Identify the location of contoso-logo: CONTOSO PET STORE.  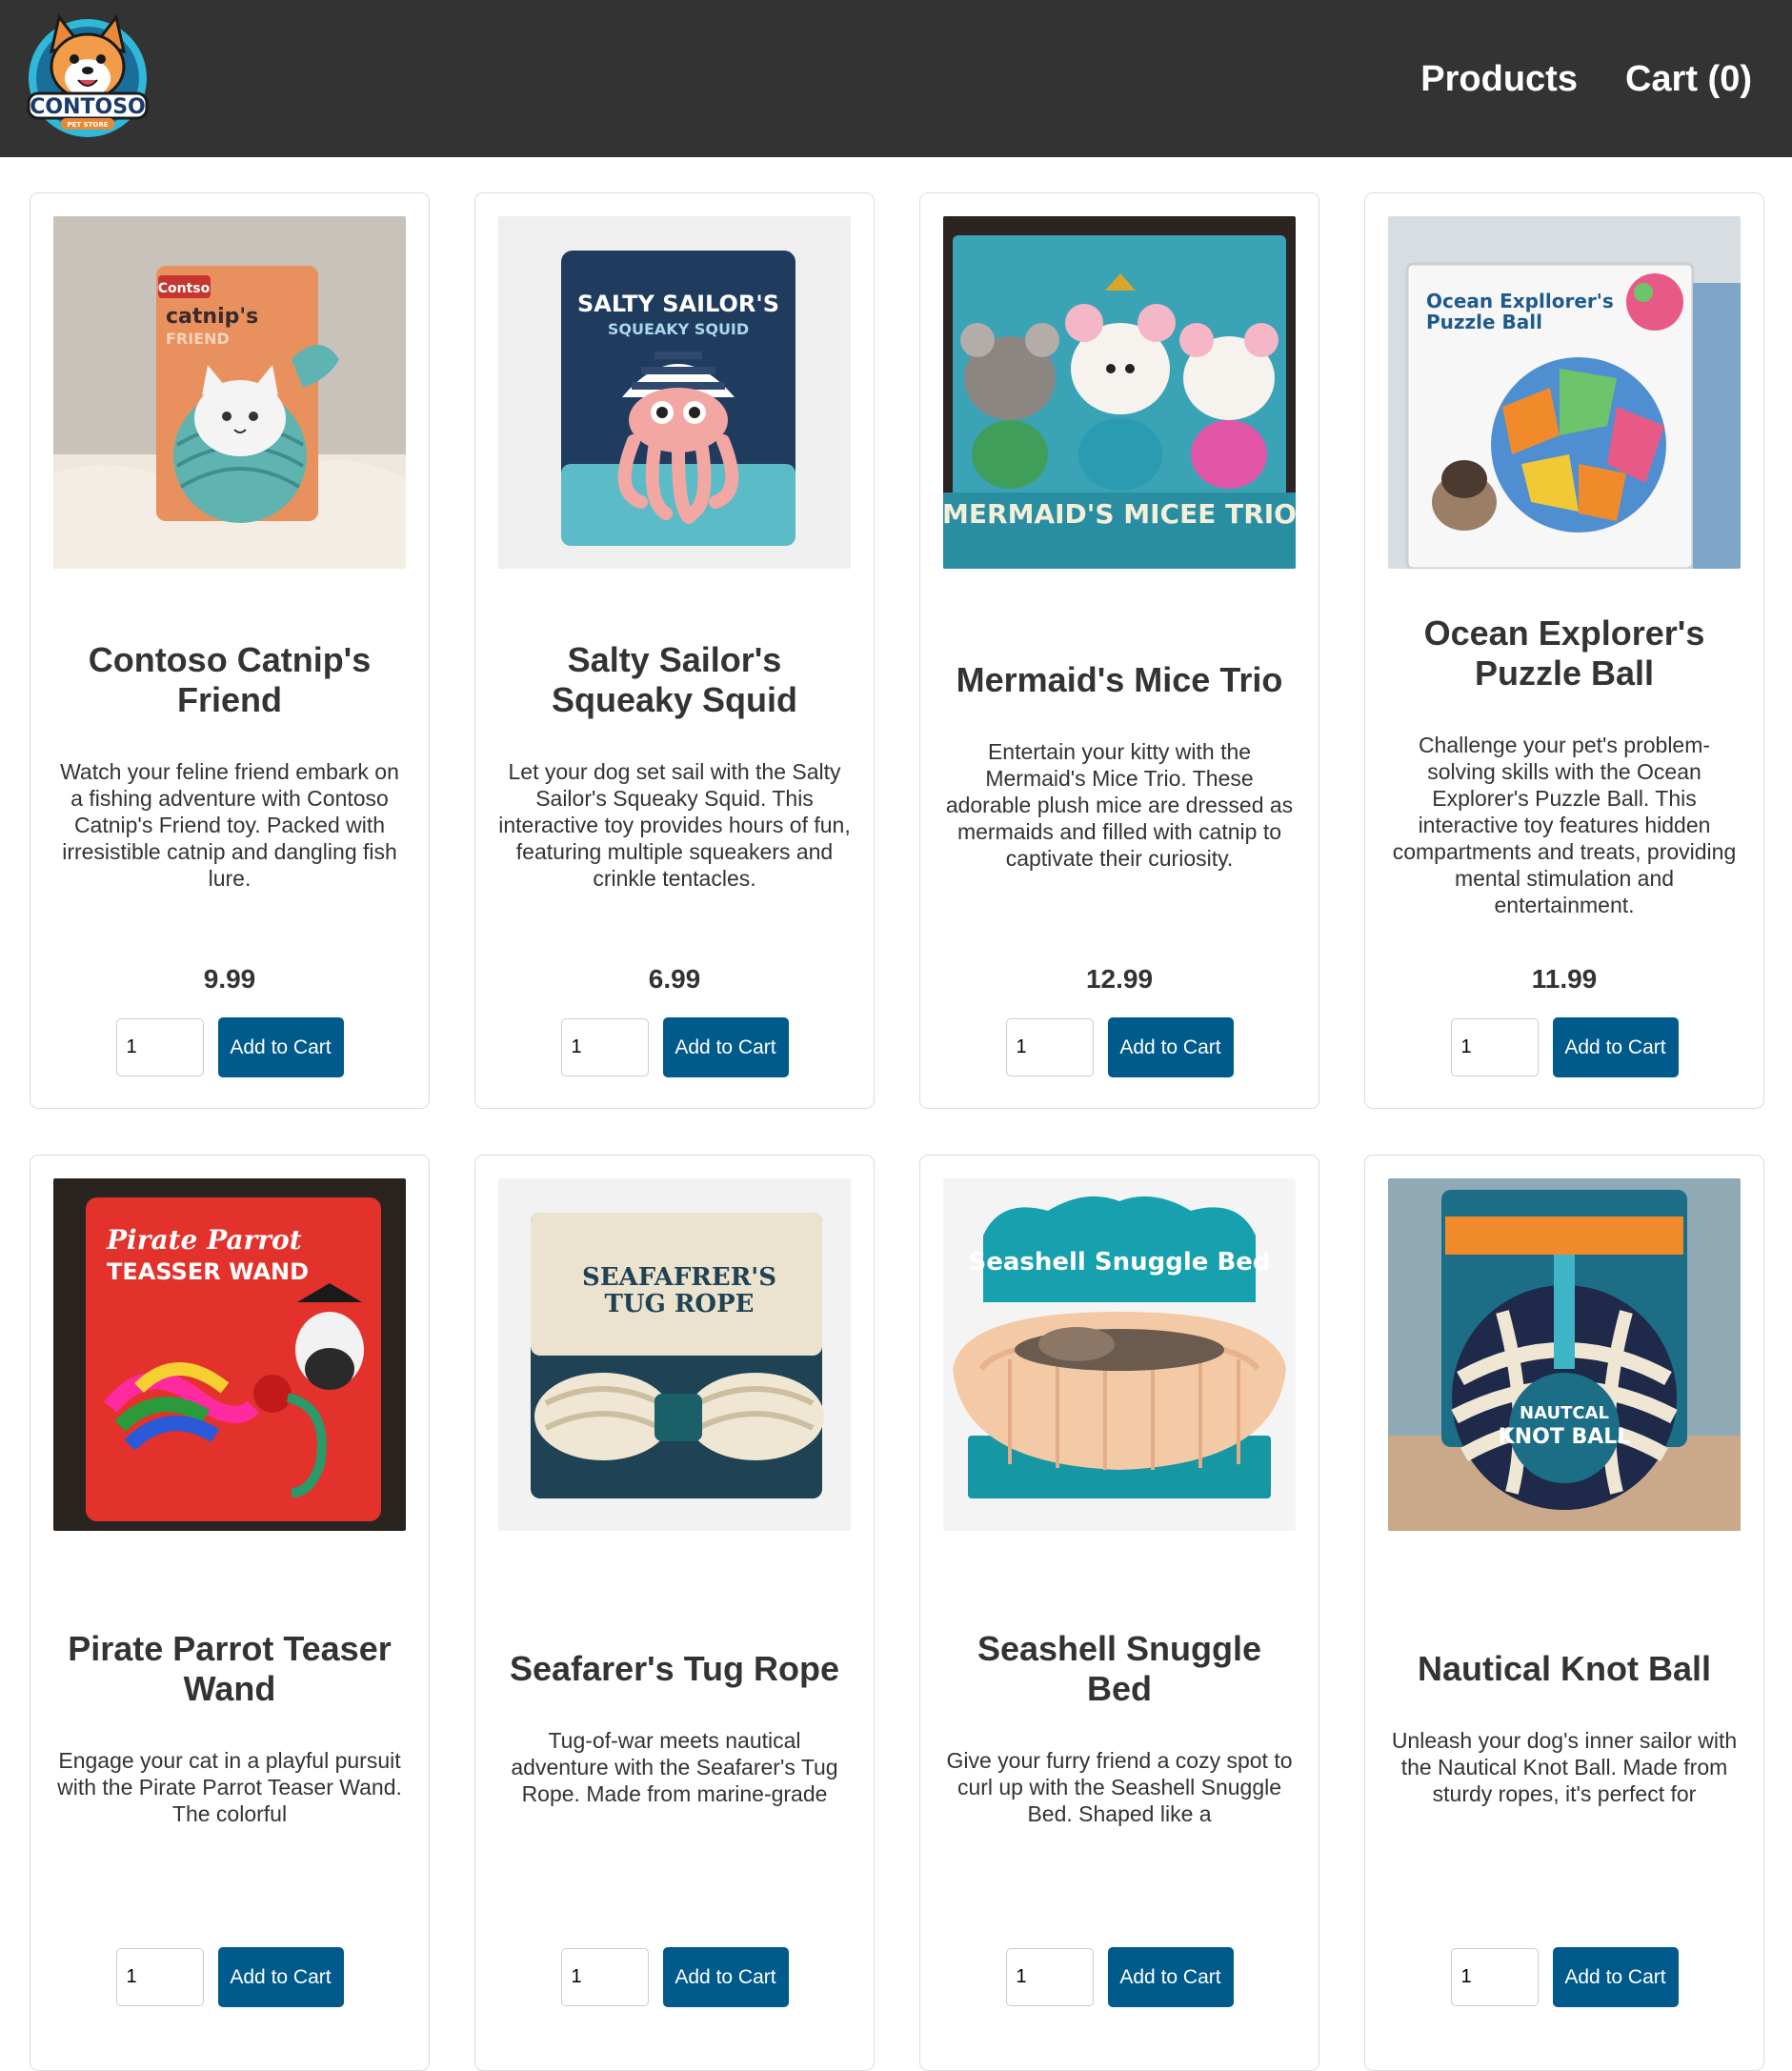
(87, 79).